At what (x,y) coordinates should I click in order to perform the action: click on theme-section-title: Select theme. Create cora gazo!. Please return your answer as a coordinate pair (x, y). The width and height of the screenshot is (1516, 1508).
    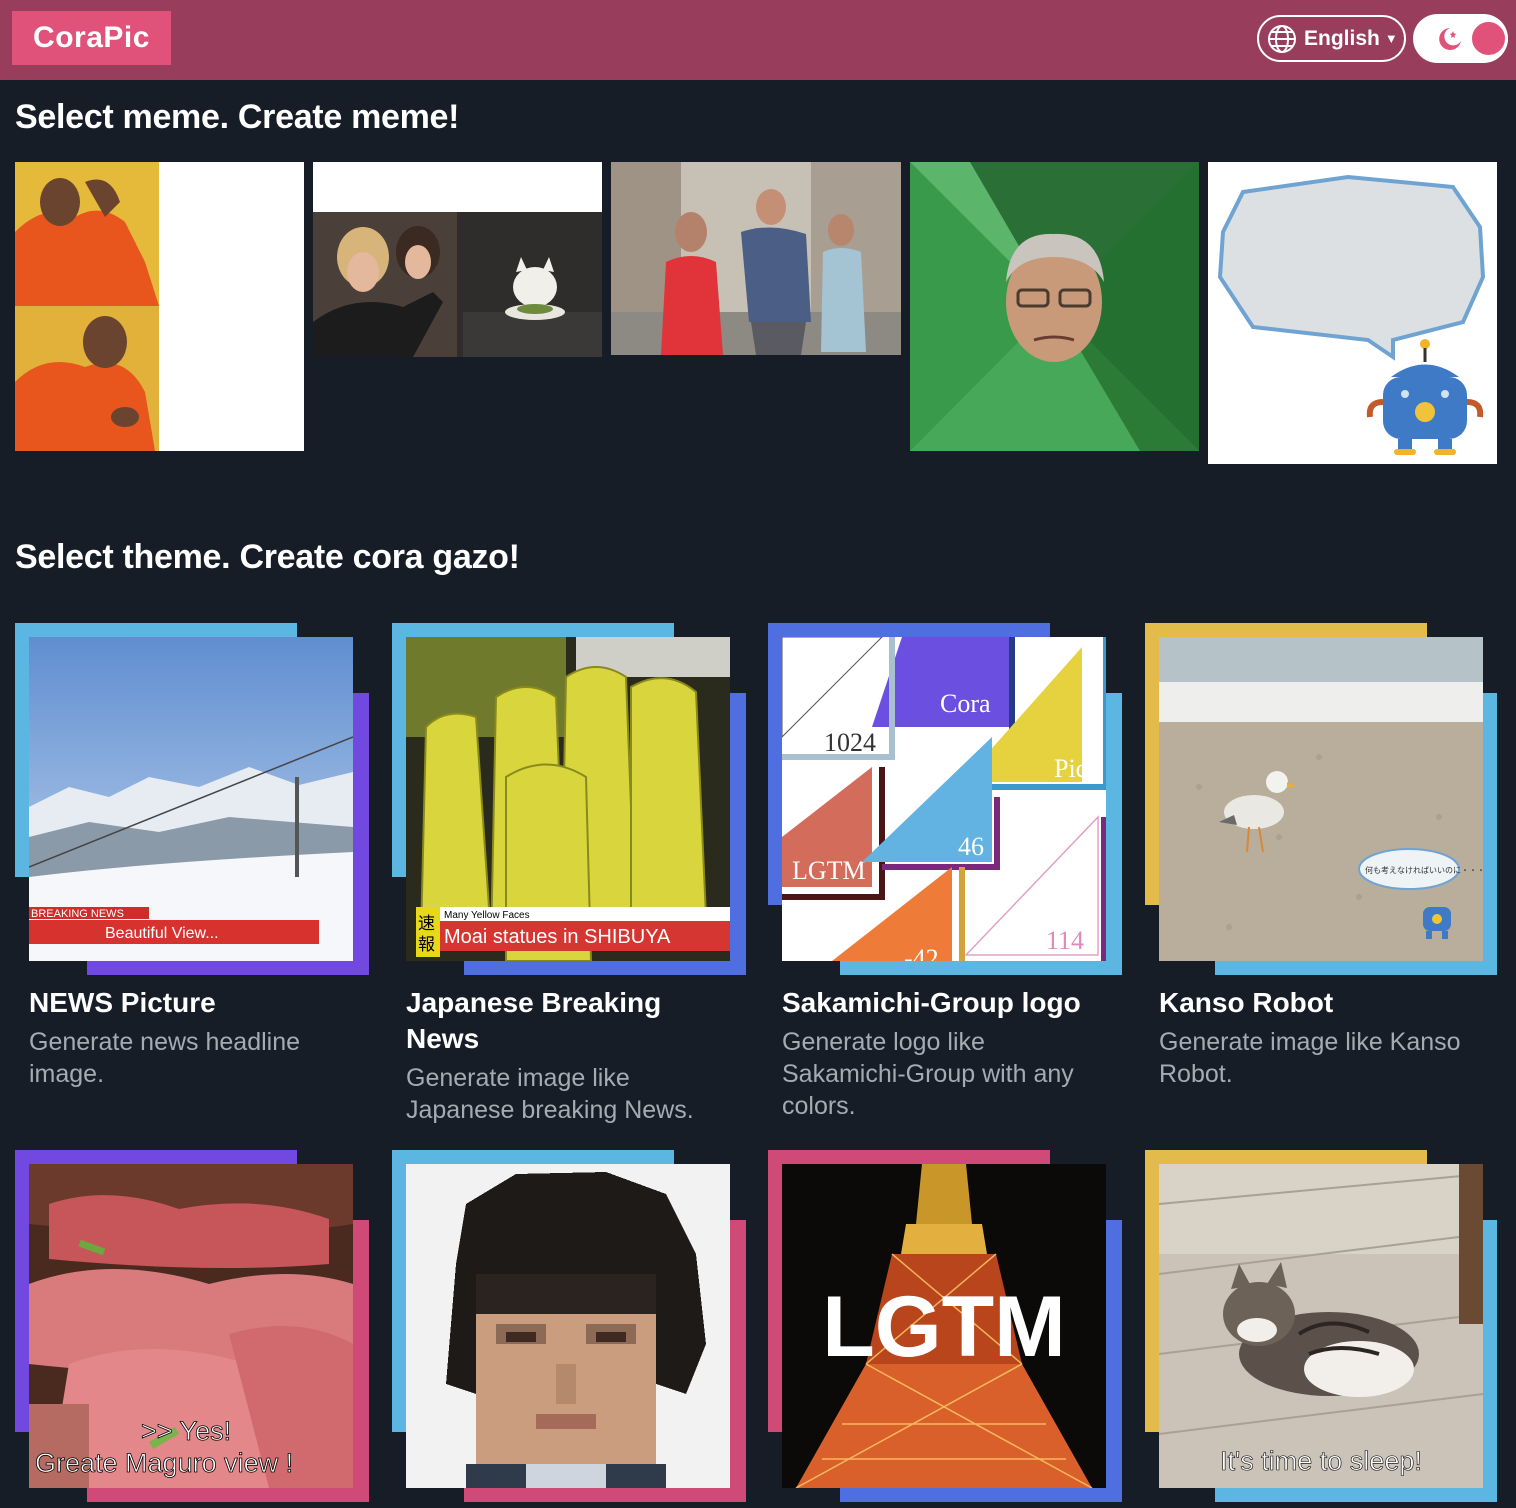
    Looking at the image, I should click on (267, 557).